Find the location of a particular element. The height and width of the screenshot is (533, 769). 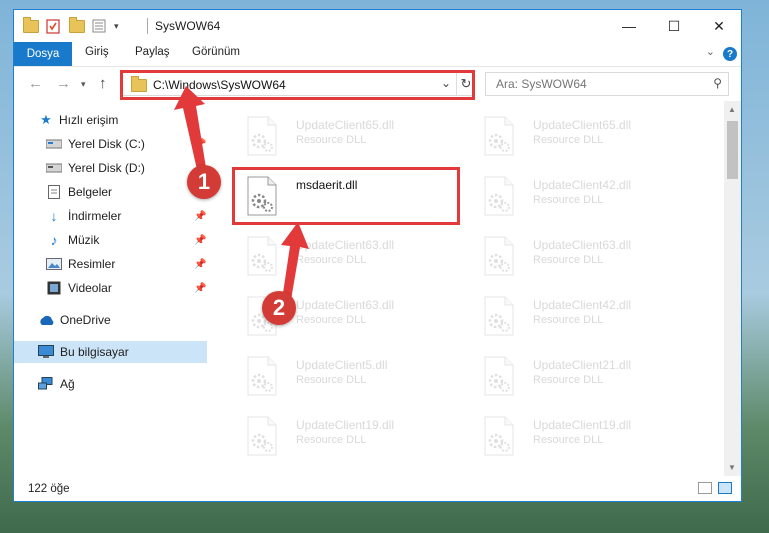

tab-share: Paylaş is located at coordinates (152, 52).